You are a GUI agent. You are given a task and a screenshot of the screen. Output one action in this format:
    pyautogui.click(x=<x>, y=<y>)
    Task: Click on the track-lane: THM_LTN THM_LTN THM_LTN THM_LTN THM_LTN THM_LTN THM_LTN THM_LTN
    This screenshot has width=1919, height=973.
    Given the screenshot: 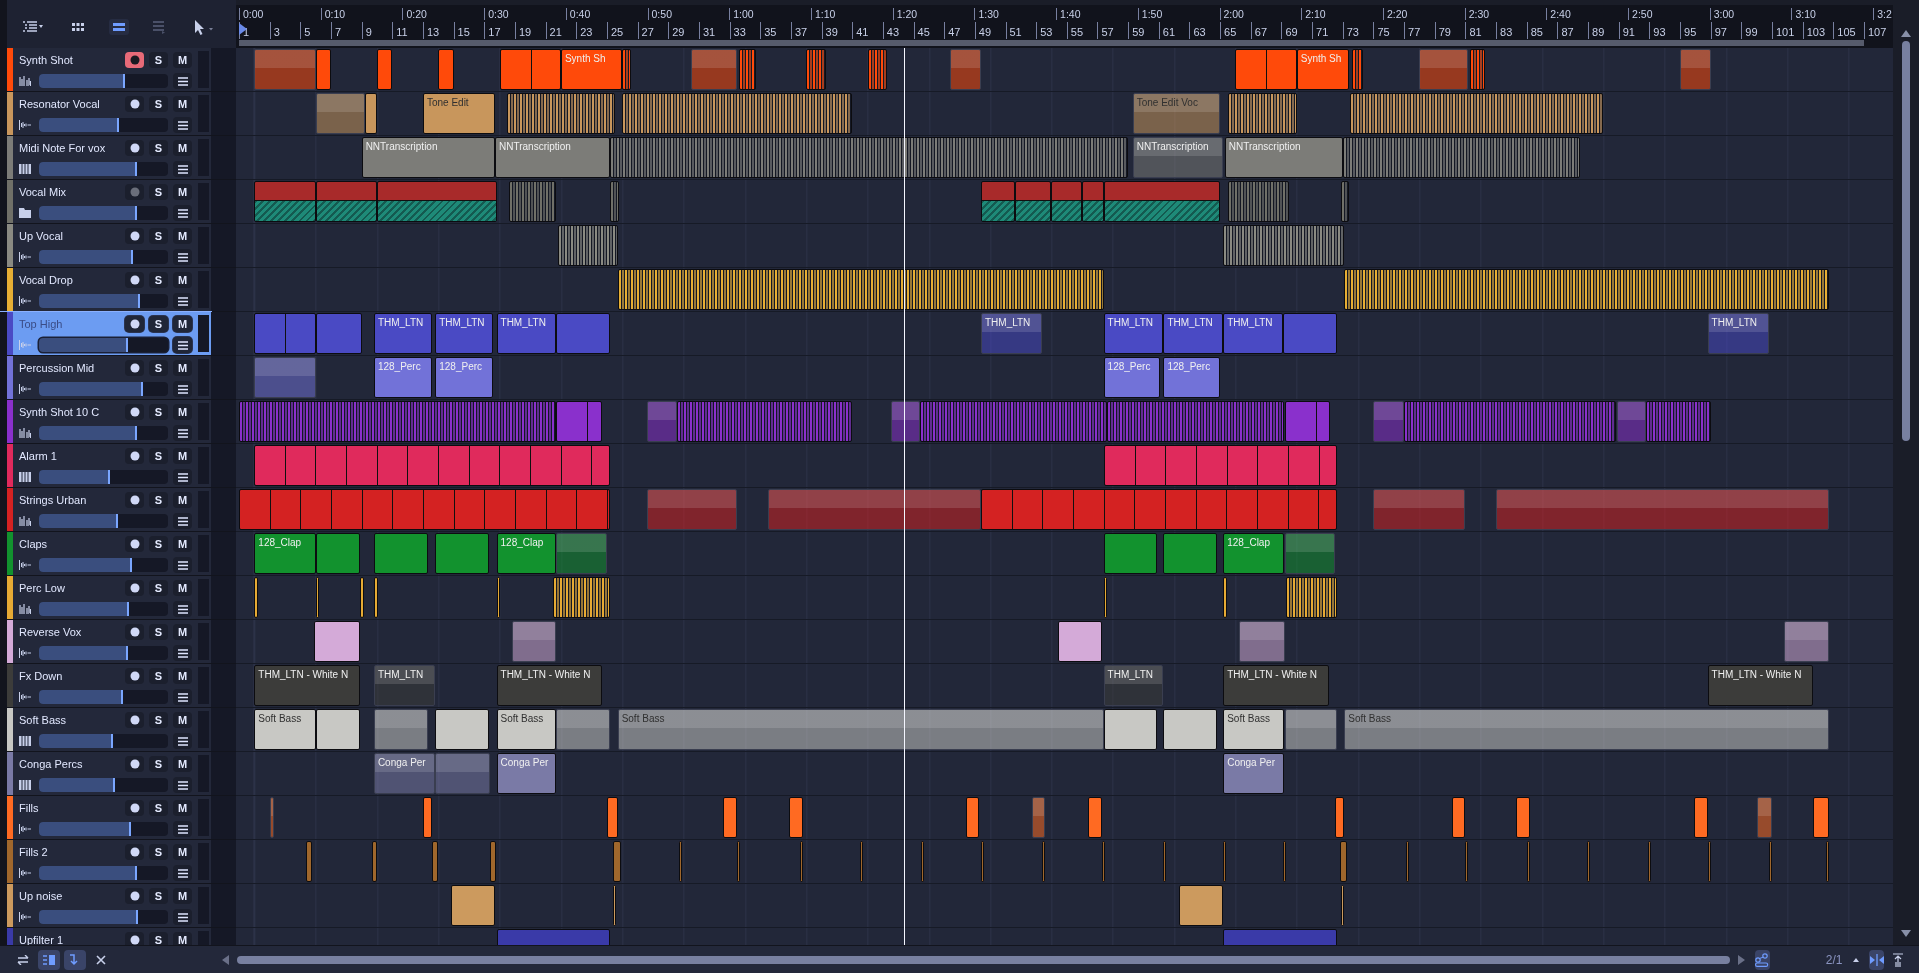 What is the action you would take?
    pyautogui.click(x=1064, y=334)
    